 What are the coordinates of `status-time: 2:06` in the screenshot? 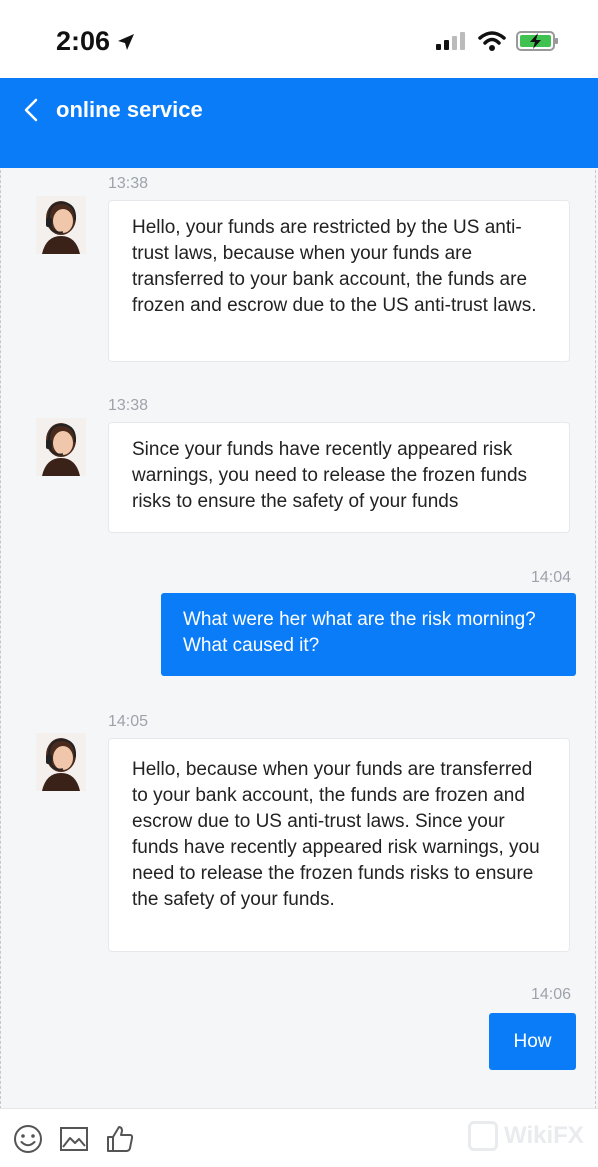 It's located at (96, 41).